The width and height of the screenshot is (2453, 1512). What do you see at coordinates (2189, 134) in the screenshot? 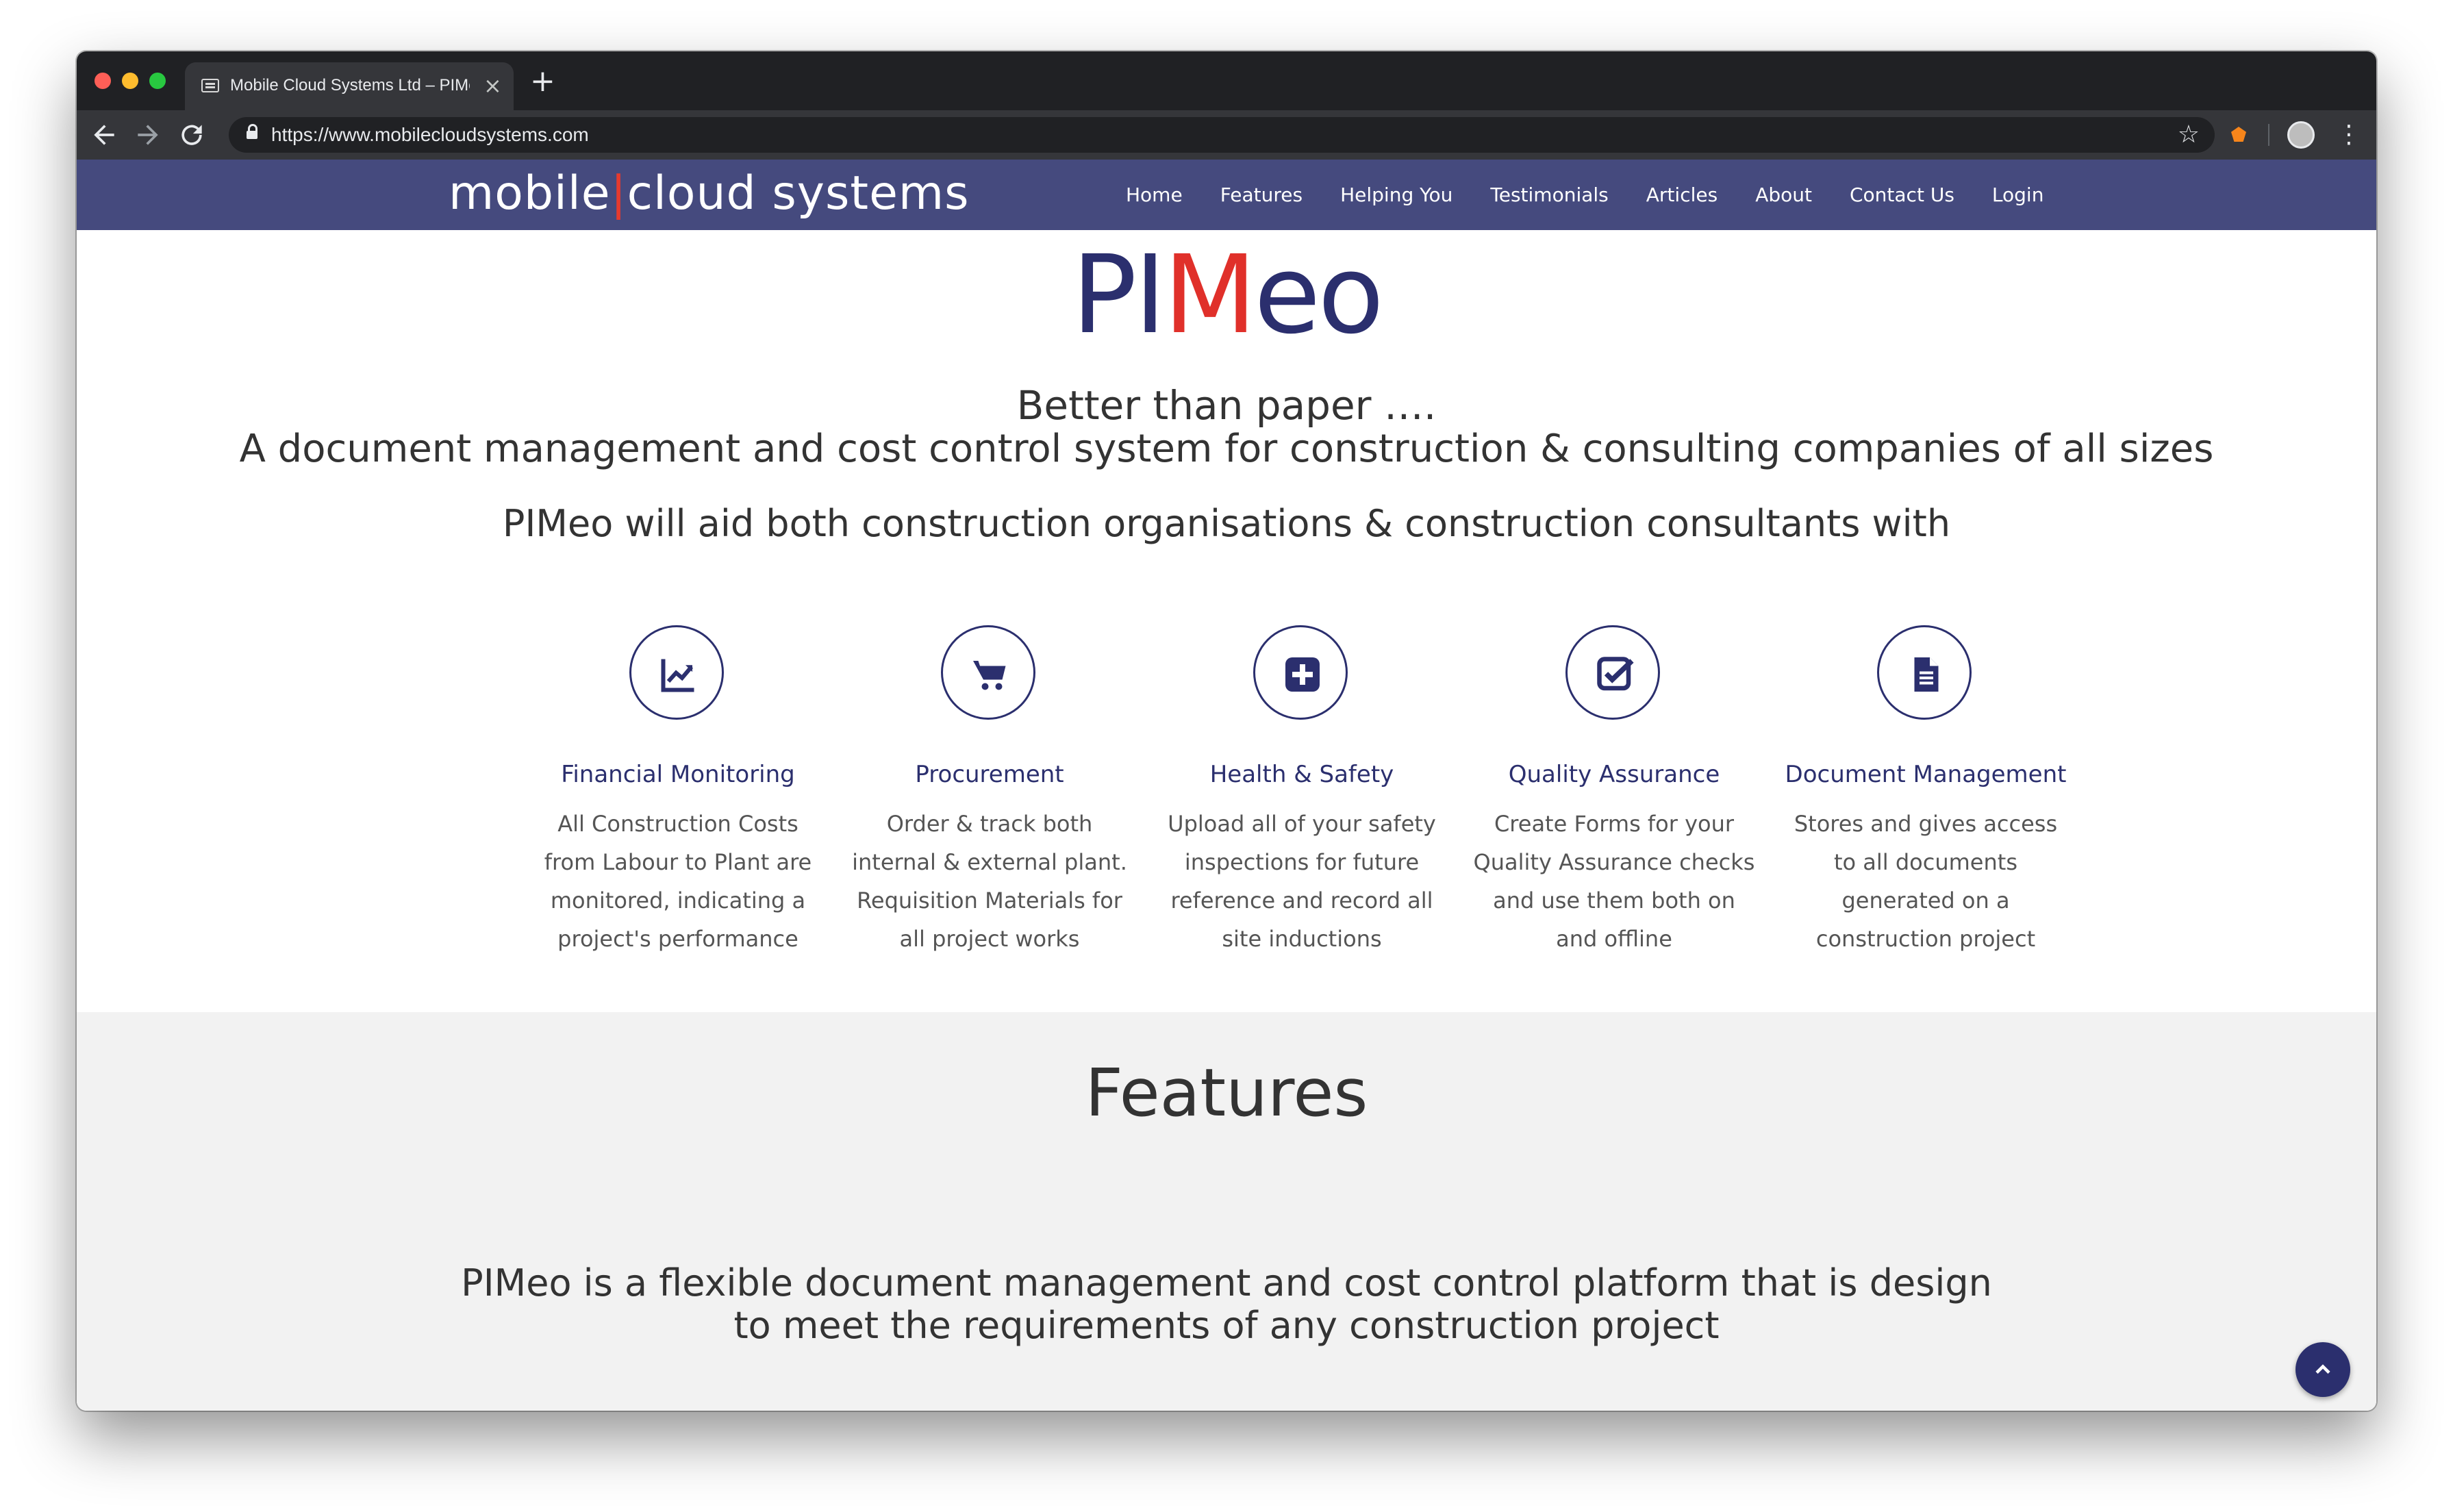
I see `bookmark-star-icon: ☆` at bounding box center [2189, 134].